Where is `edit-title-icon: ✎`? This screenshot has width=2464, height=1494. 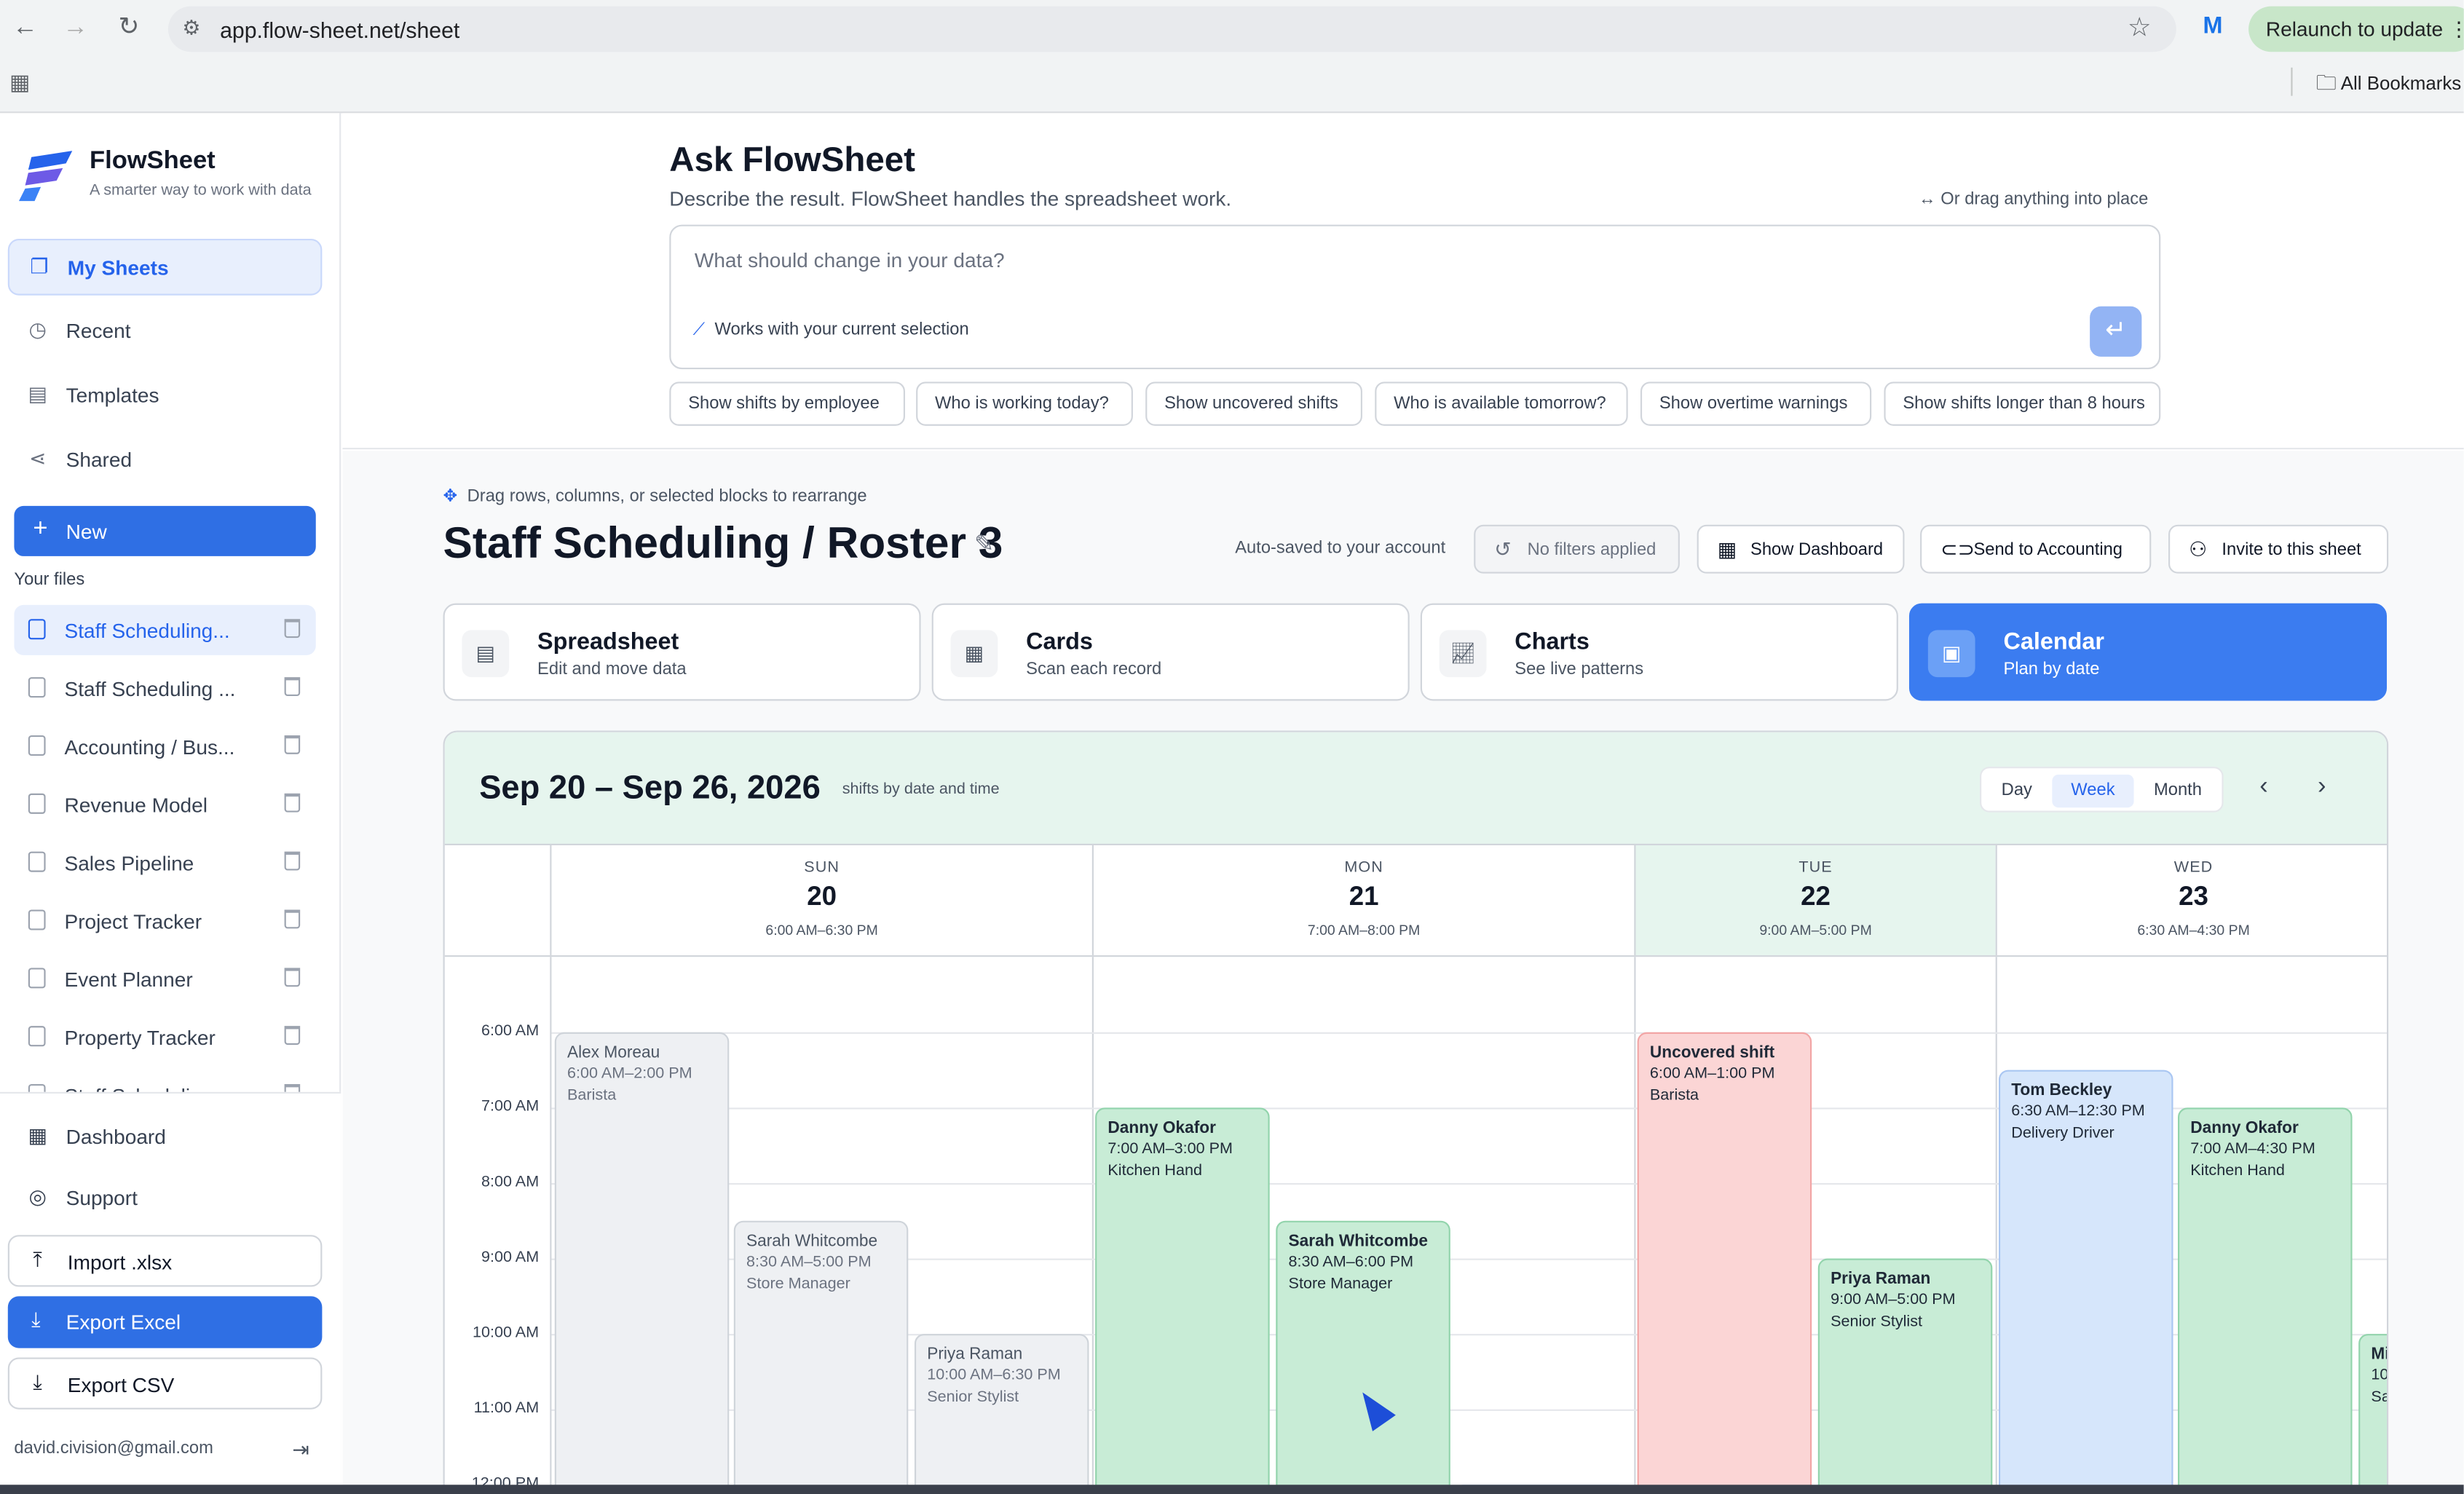 edit-title-icon: ✎ is located at coordinates (984, 543).